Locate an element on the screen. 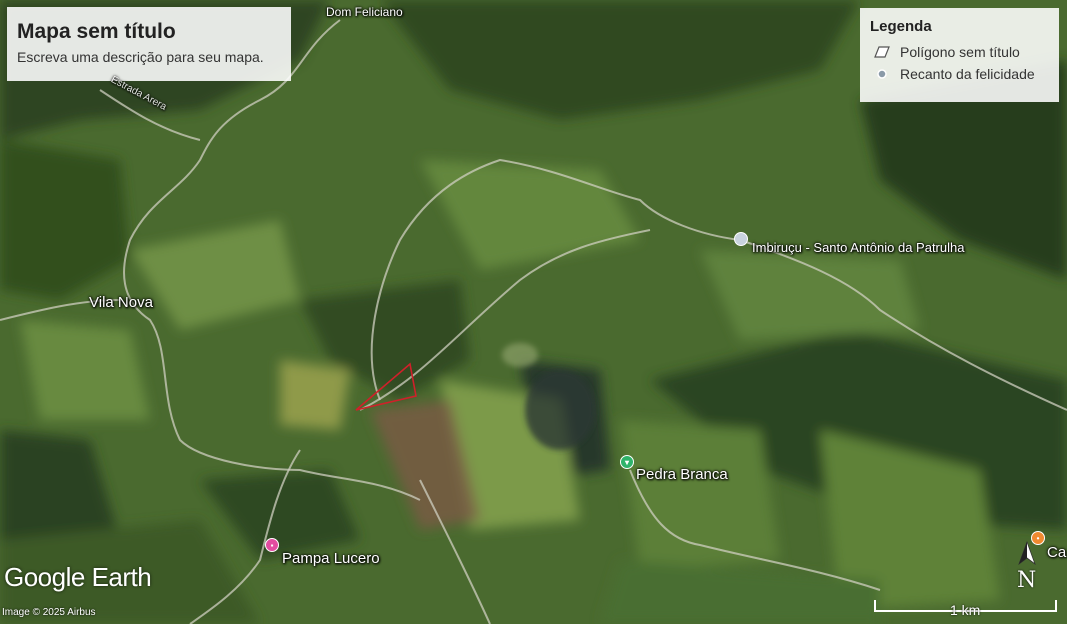 This screenshot has height=624, width=1067. google-earth-logo: Google Earth is located at coordinates (78, 577).